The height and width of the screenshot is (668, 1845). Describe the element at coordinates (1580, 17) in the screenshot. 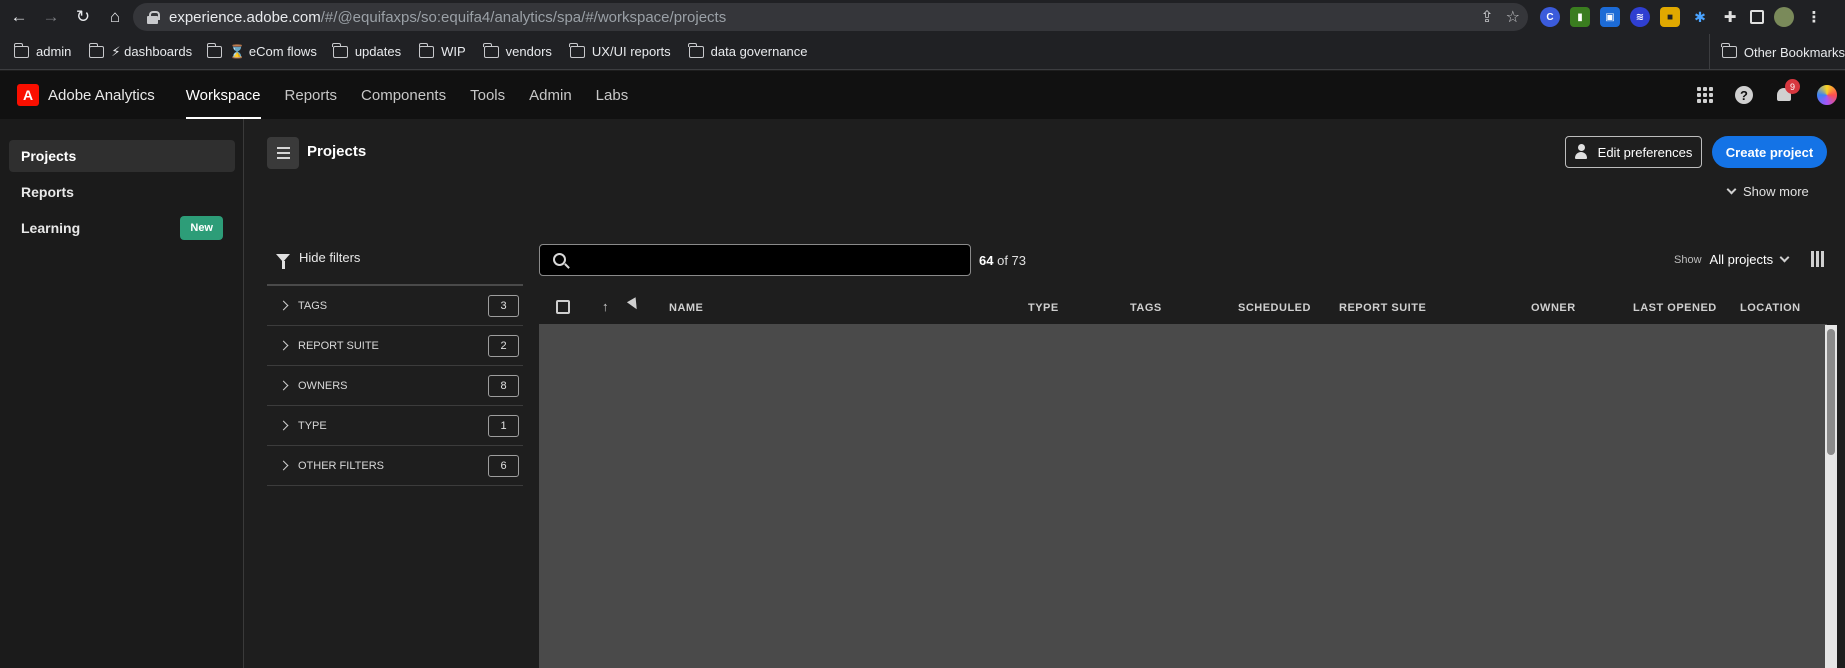

I see `extension-chart-icon: ▮` at that location.